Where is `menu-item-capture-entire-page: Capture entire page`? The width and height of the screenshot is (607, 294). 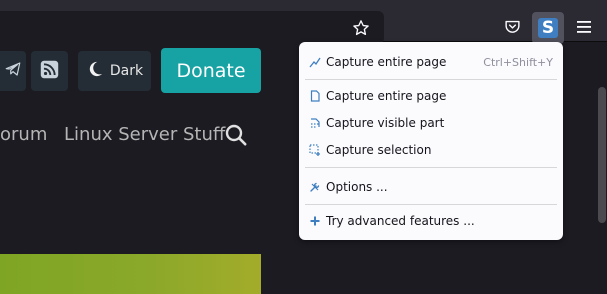
menu-item-capture-entire-page: Capture entire page is located at coordinates (431, 96).